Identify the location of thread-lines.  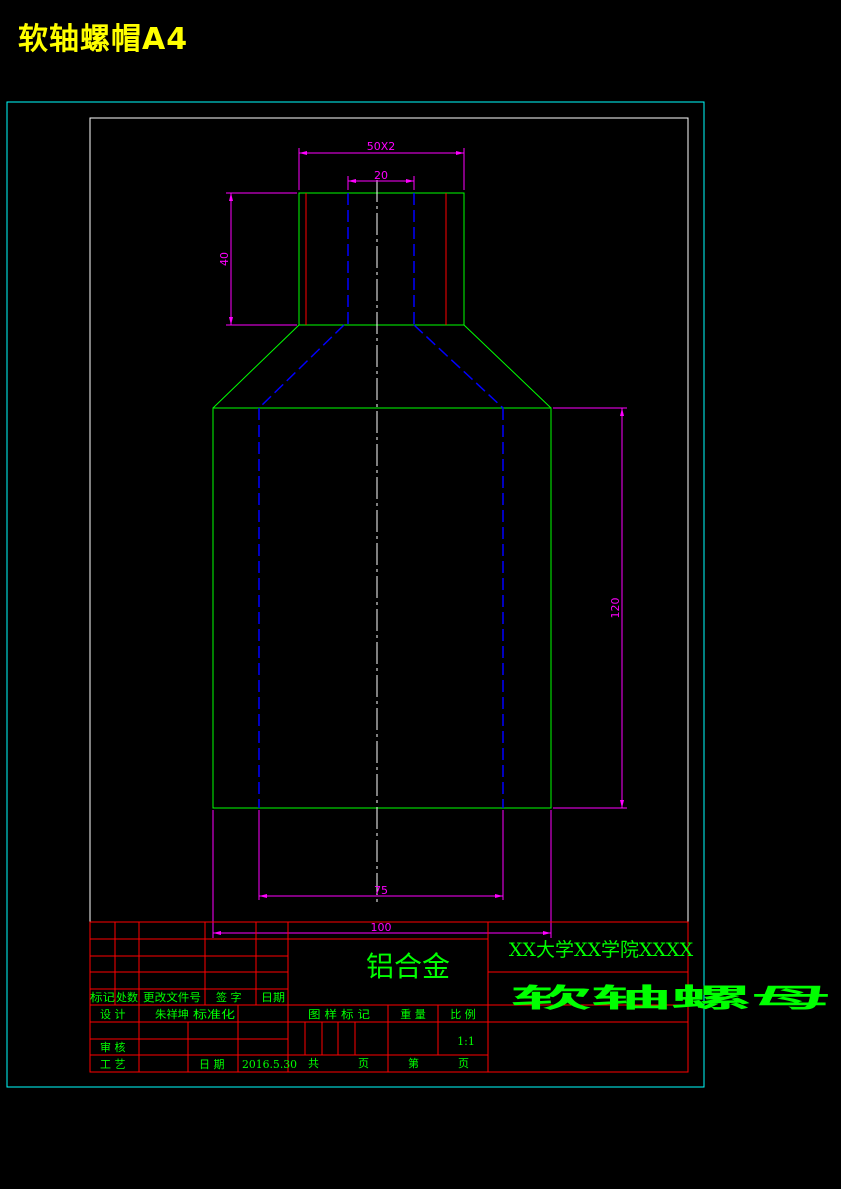
(376, 259).